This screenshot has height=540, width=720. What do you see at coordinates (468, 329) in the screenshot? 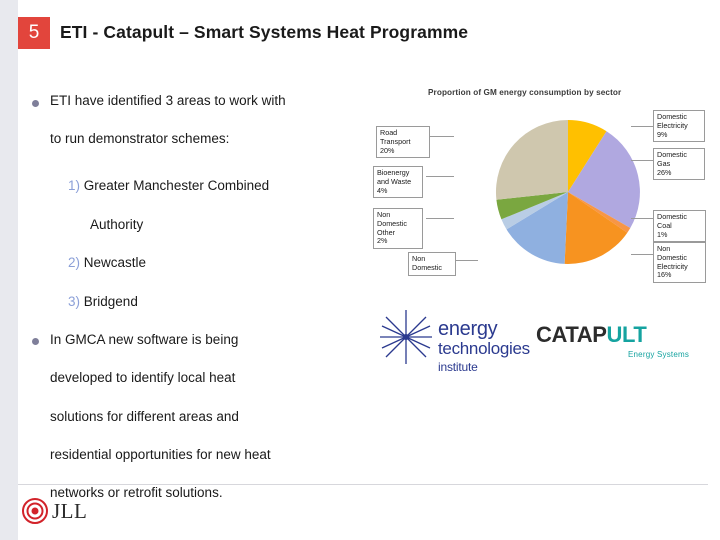
I see `eti-line1: energy` at bounding box center [468, 329].